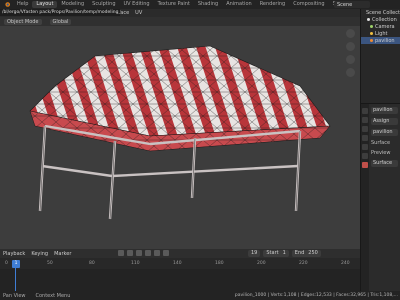  What do you see at coordinates (14, 295) in the screenshot?
I see `status-pan-view: Pan View` at bounding box center [14, 295].